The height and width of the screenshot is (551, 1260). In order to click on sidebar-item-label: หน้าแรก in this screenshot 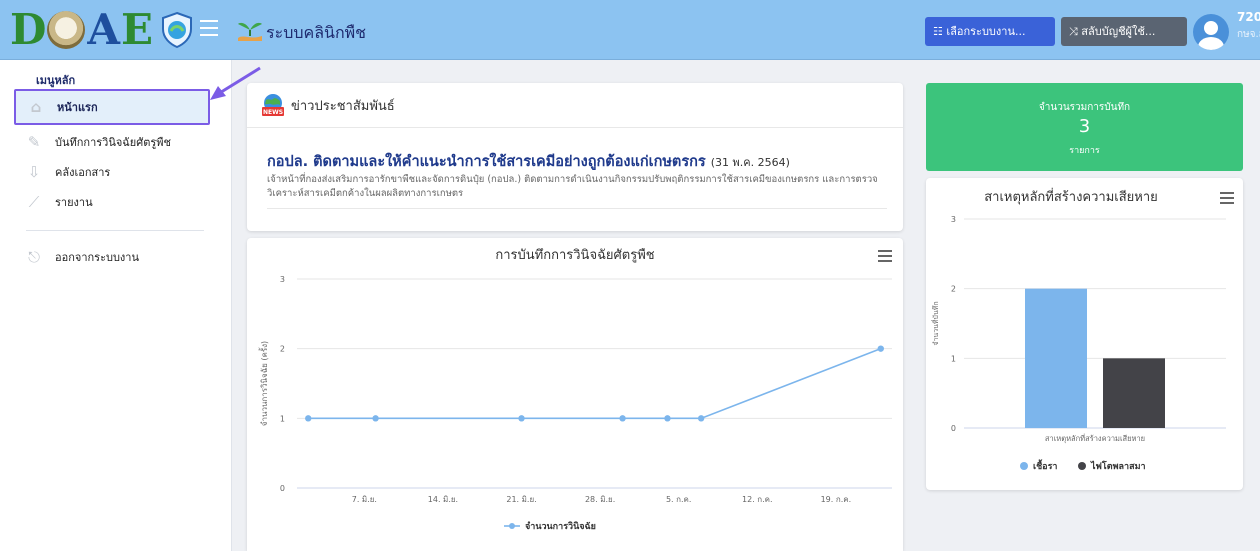, I will do `click(77, 107)`.